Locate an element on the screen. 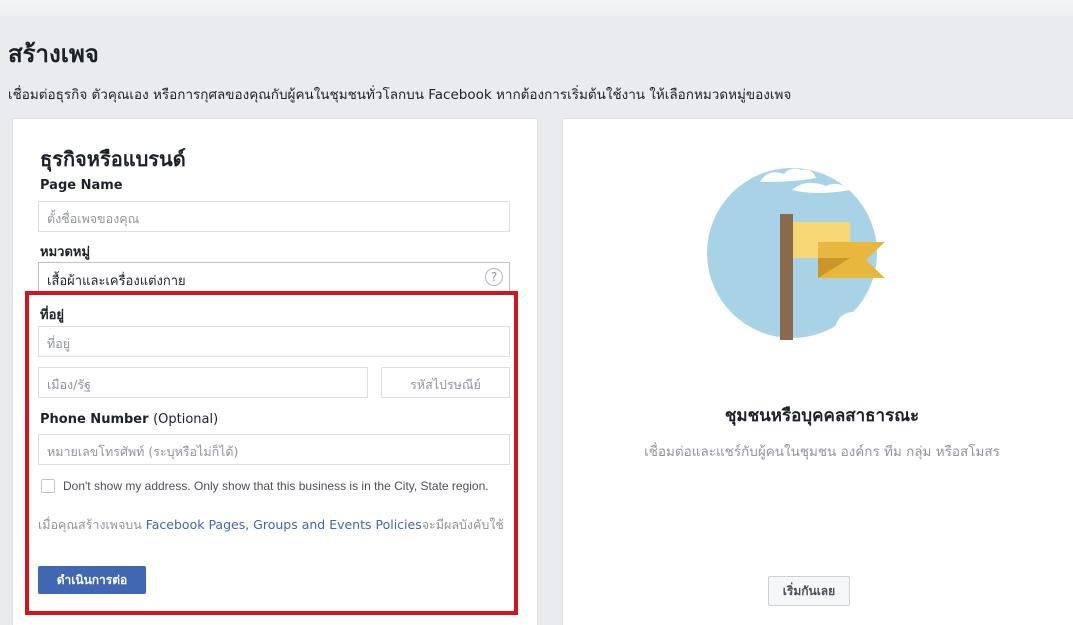 This screenshot has height=625, width=1073. address-label: ที่อยู่ is located at coordinates (52, 315).